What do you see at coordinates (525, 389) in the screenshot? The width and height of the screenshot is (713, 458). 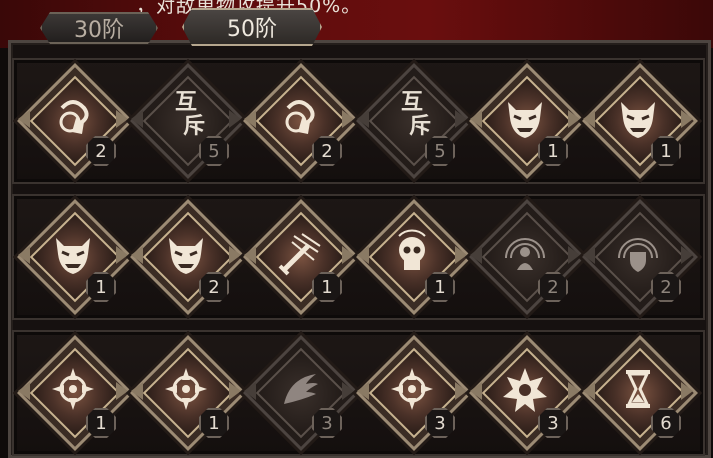 I see `burst-icon` at bounding box center [525, 389].